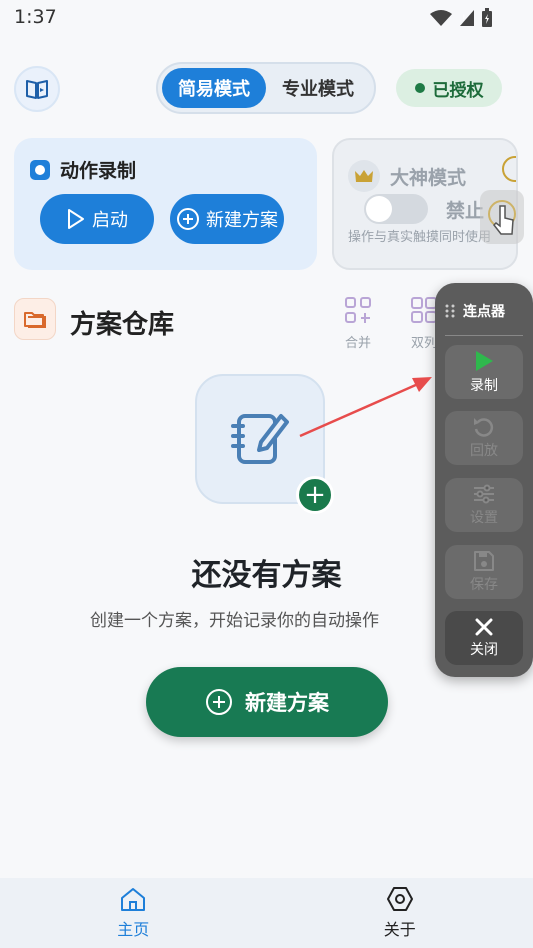 The height and width of the screenshot is (948, 533). I want to click on add-badge-icon: +, so click(315, 495).